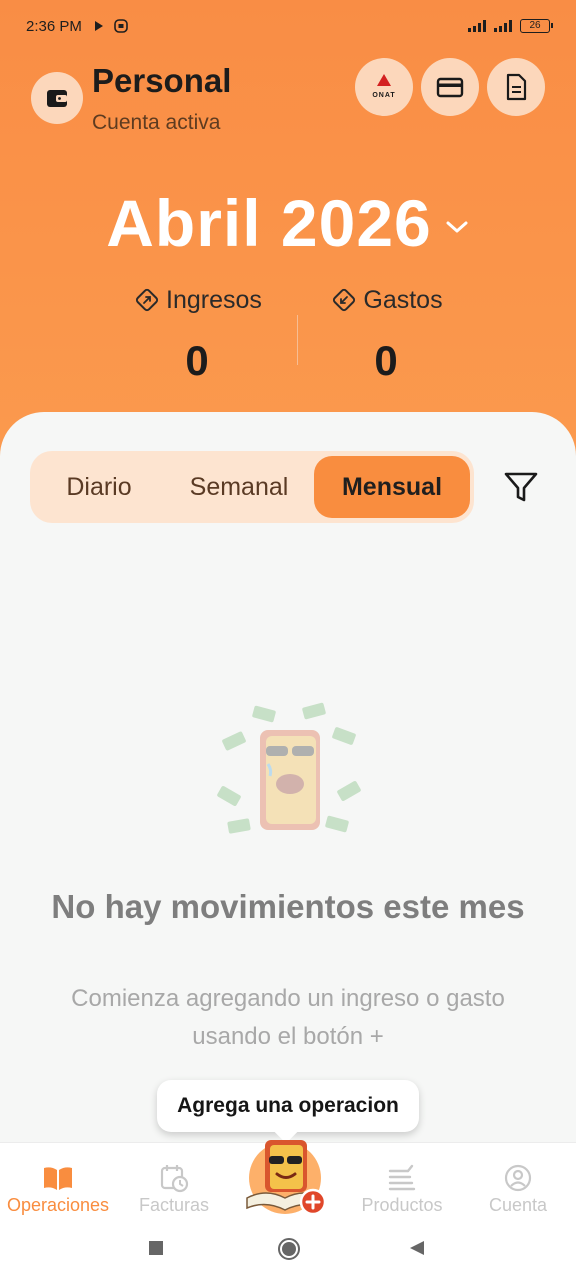  What do you see at coordinates (156, 122) in the screenshot?
I see `account-subtitle: Cuenta activa` at bounding box center [156, 122].